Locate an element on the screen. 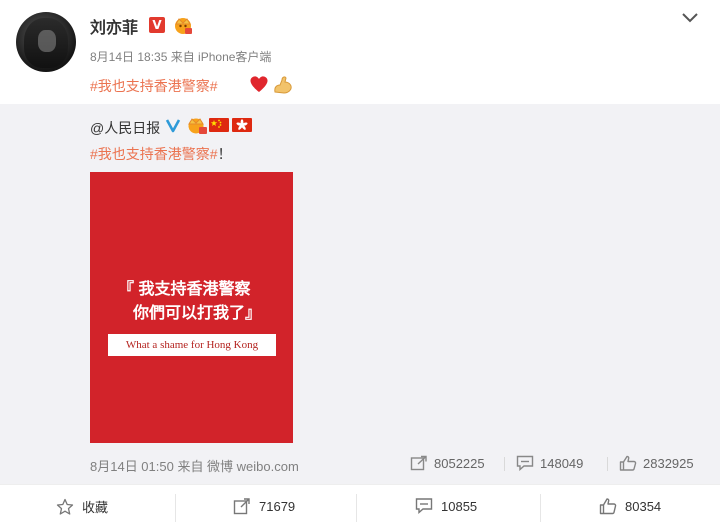  repost-meta: 8月14日 01:50 来自 微博 weibo.com is located at coordinates (194, 465).